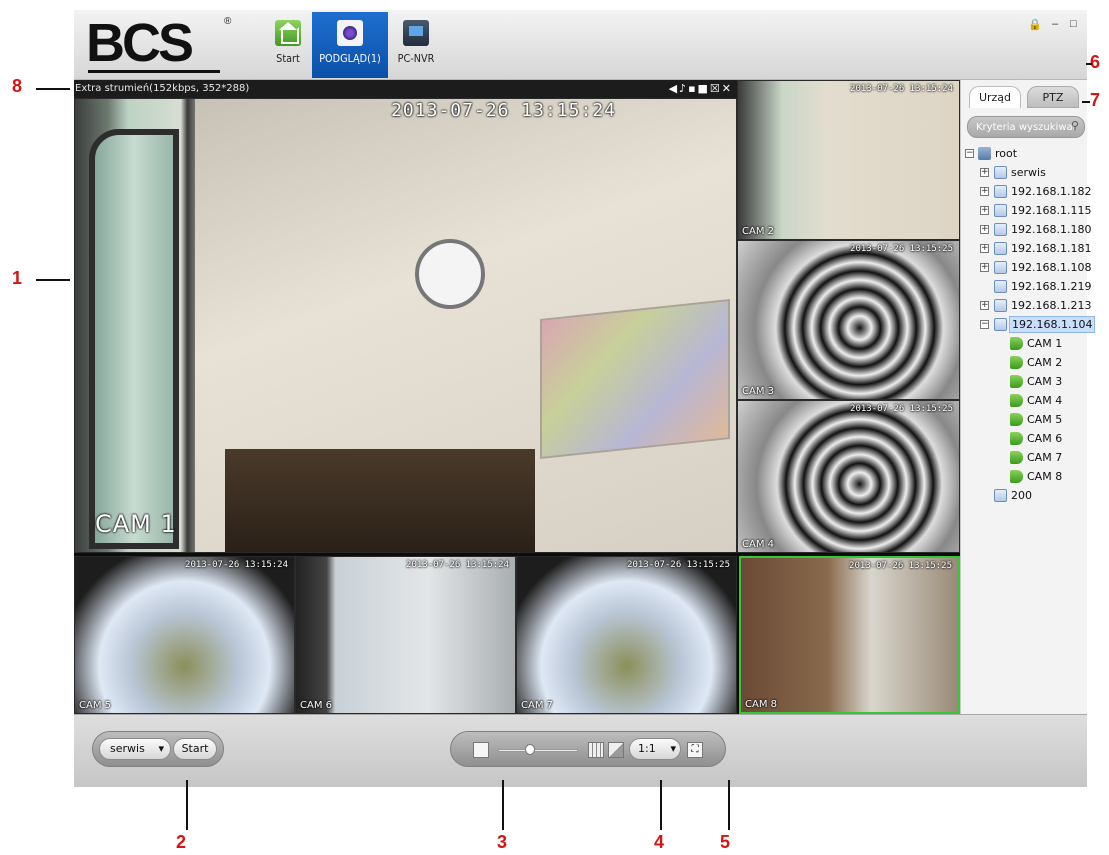 This screenshot has width=1109, height=855. Describe the element at coordinates (848, 160) in the screenshot. I see `camera-view-2: 2013-07-26 13:15:24 CAM 2` at that location.